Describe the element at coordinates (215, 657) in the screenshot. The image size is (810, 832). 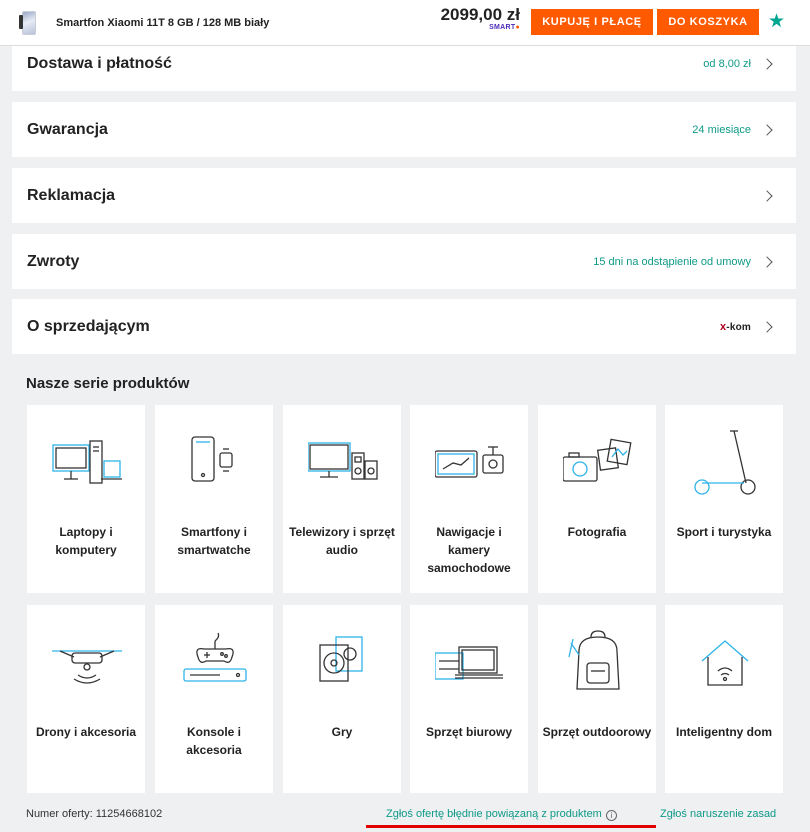
I see `console-gamepad-icon` at that location.